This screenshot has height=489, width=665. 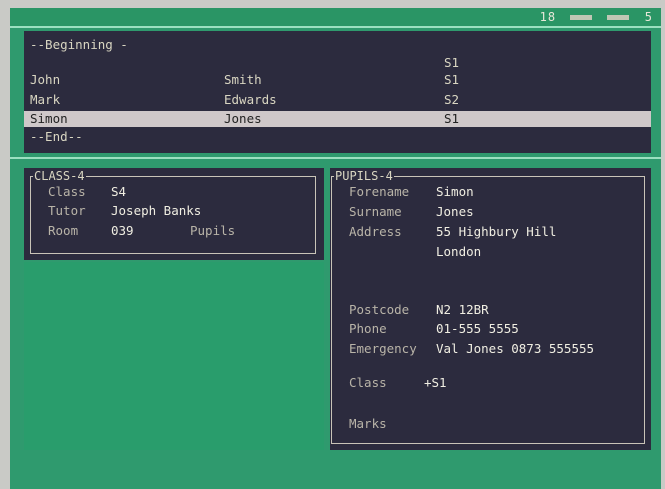 I want to click on list-item-forename: John, so click(x=45, y=79).